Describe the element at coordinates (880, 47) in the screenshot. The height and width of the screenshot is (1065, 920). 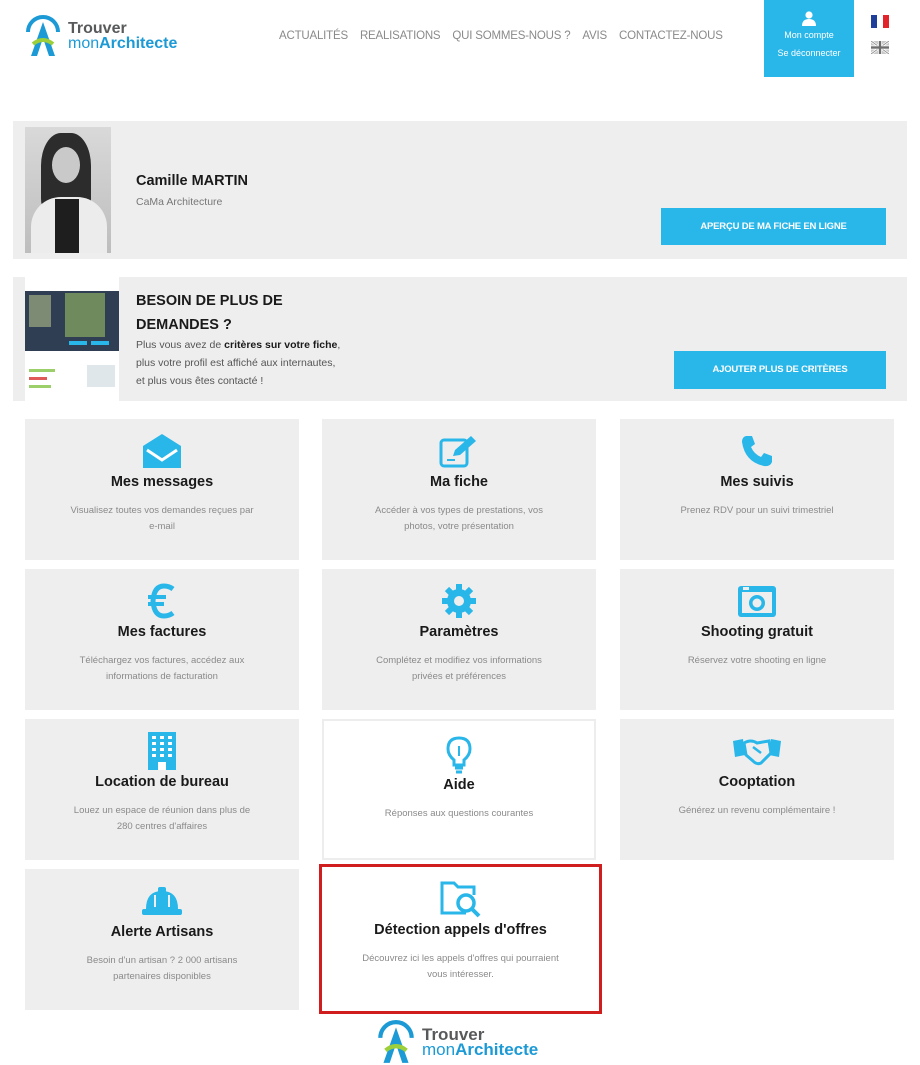
I see `uk-flag-icon` at that location.